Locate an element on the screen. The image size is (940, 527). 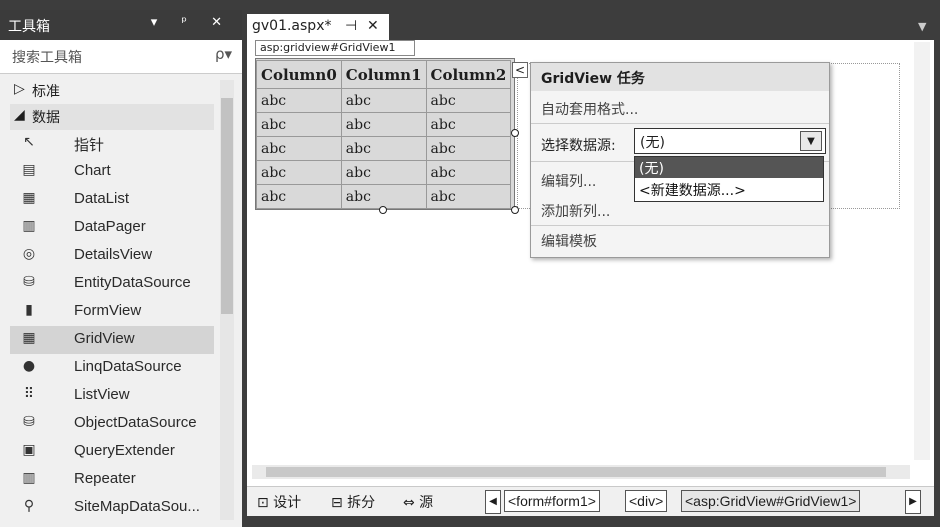
control-tag-text: asp:gridview#GridView1 is located at coordinates (328, 47).